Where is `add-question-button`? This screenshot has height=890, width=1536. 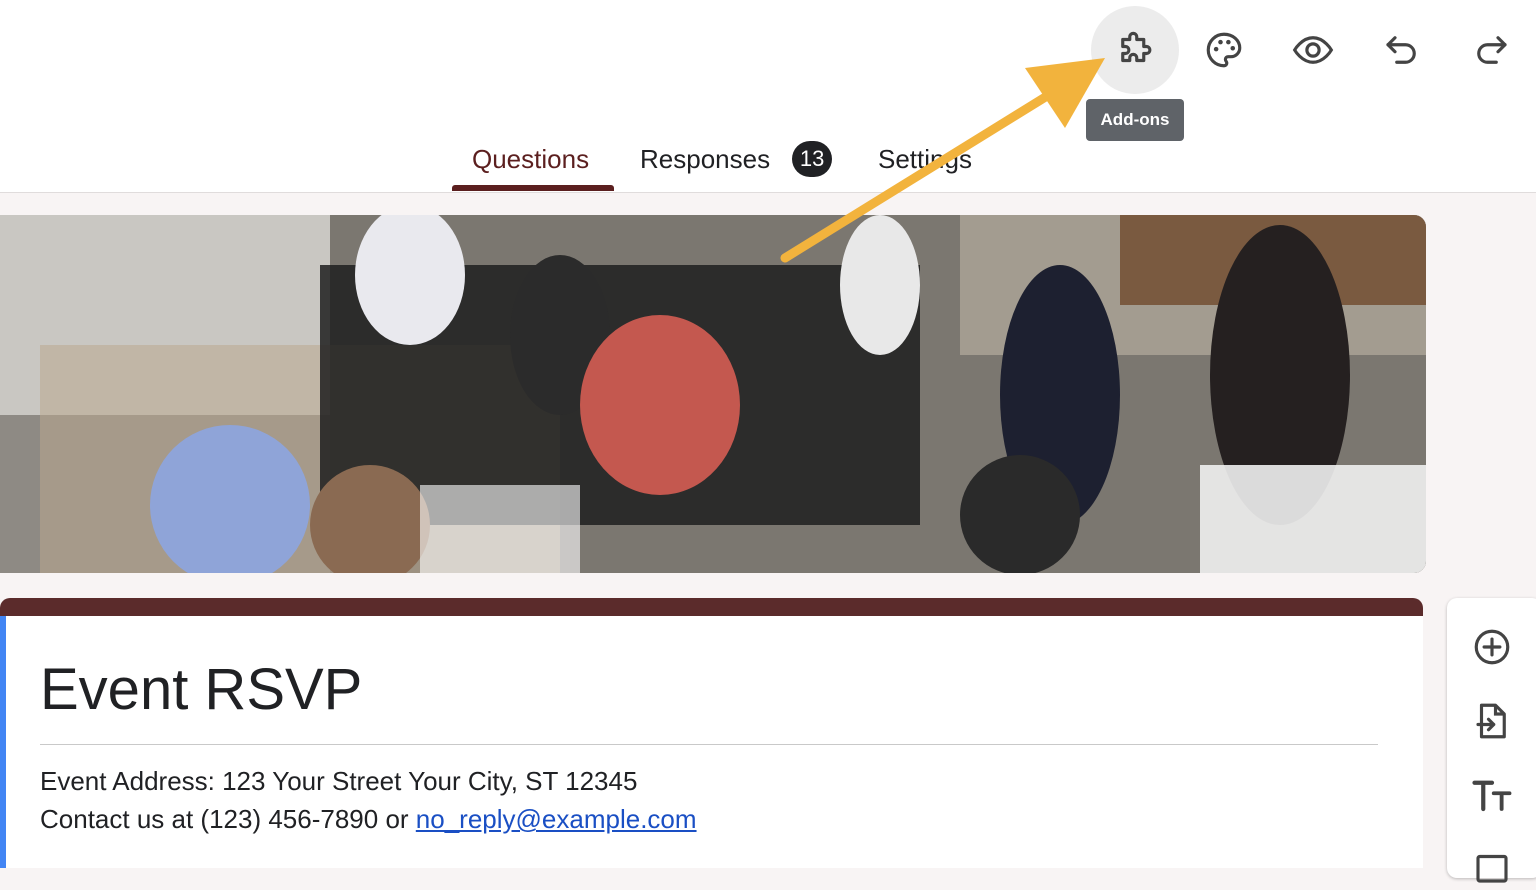 add-question-button is located at coordinates (1492, 647).